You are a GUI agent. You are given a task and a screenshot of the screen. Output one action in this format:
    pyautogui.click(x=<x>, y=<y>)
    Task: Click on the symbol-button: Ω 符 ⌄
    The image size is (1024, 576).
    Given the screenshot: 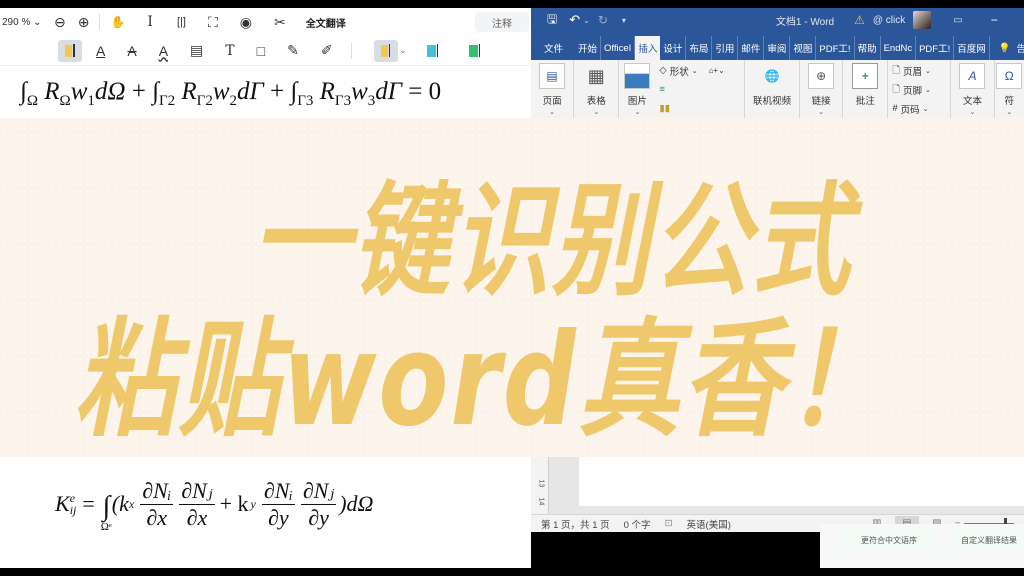 What is the action you would take?
    pyautogui.click(x=1009, y=92)
    